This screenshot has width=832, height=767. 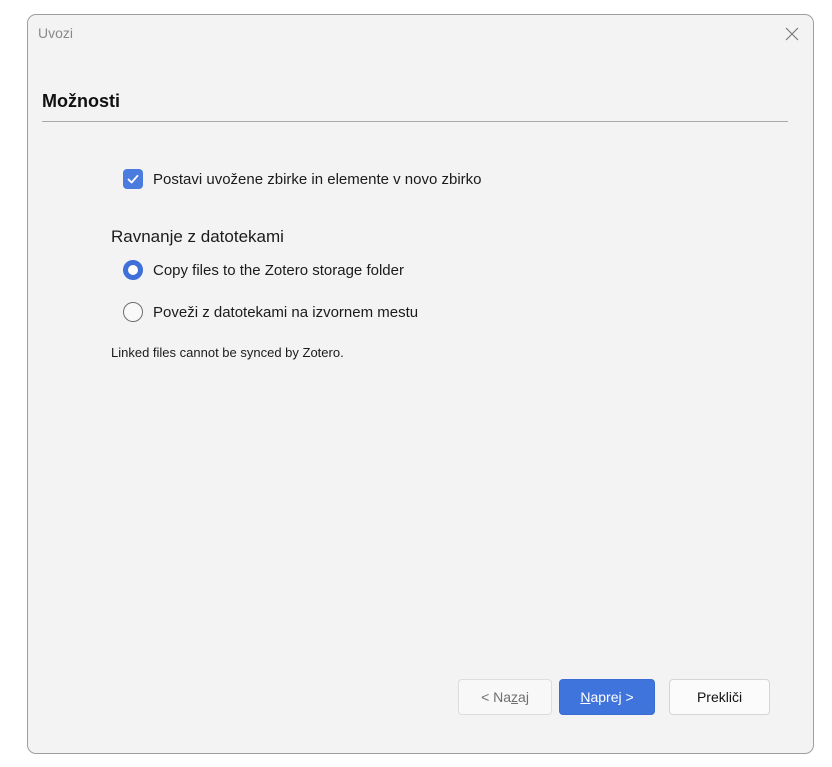 I want to click on close-icon, so click(x=792, y=34).